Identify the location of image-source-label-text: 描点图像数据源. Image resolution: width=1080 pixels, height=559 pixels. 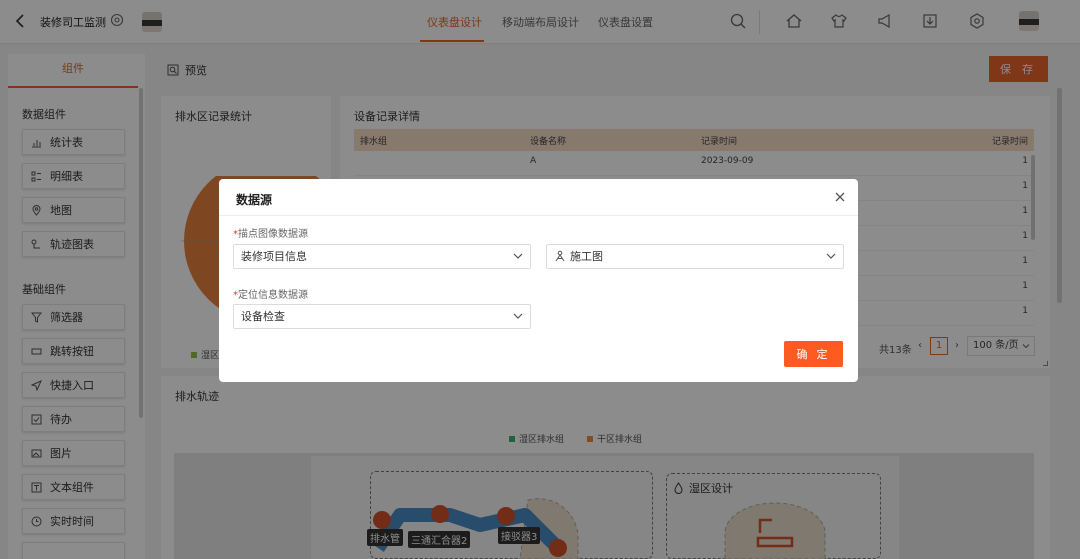
(273, 234).